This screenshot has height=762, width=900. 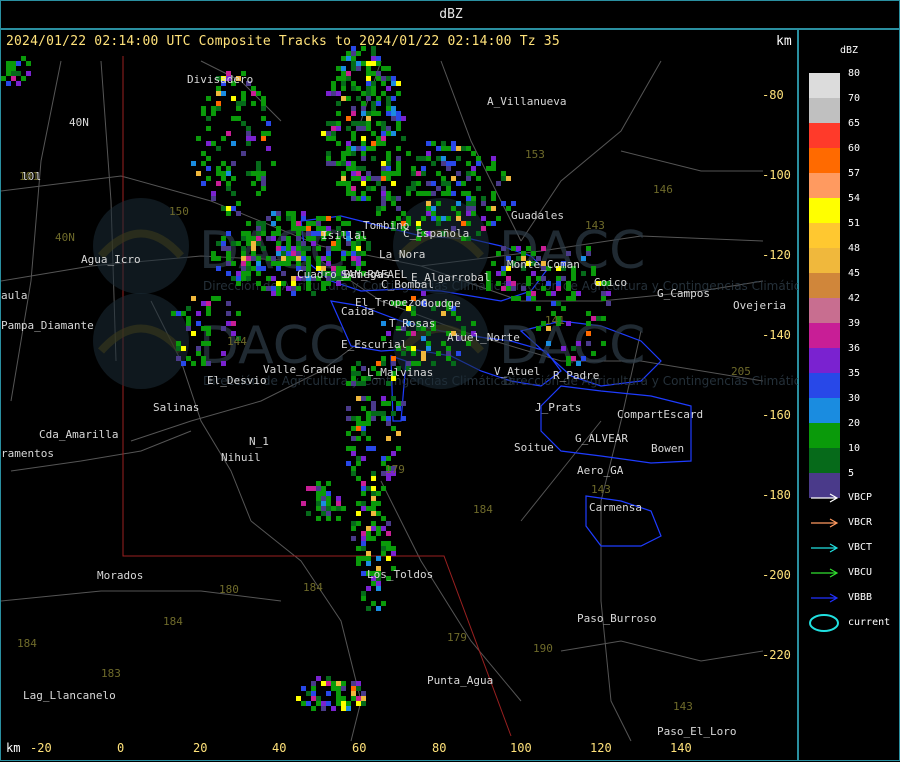 What do you see at coordinates (696, 731) in the screenshot?
I see `place-label: Paso_El_Loro` at bounding box center [696, 731].